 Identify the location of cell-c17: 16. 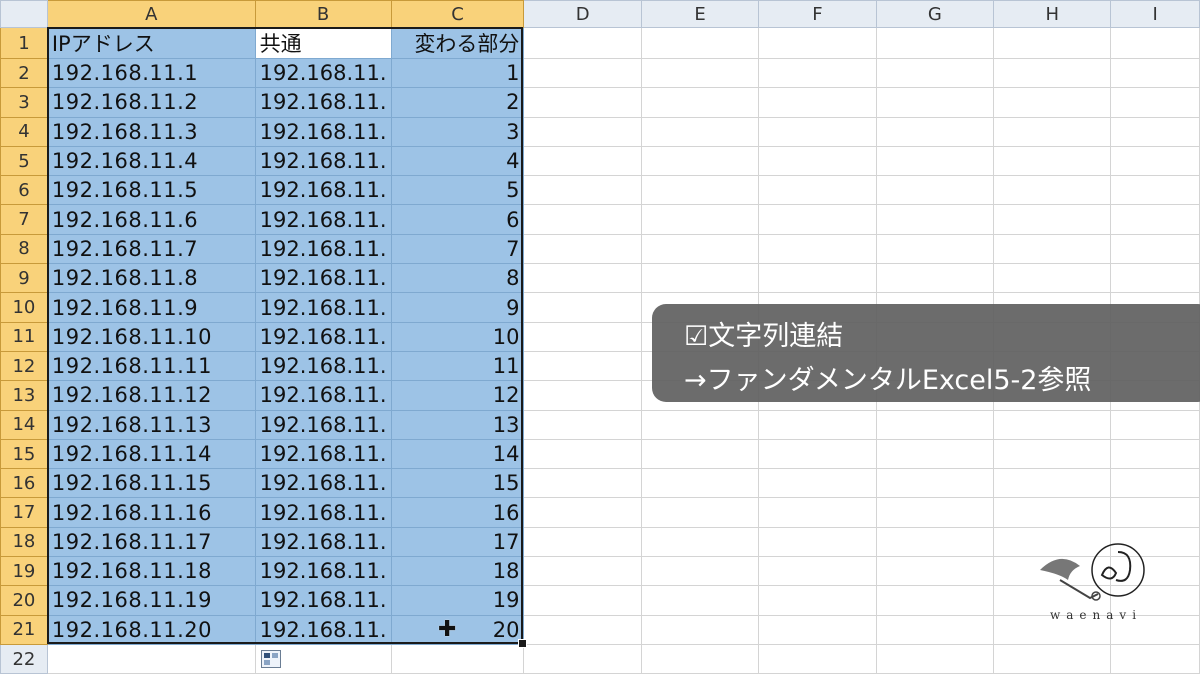
(457, 512).